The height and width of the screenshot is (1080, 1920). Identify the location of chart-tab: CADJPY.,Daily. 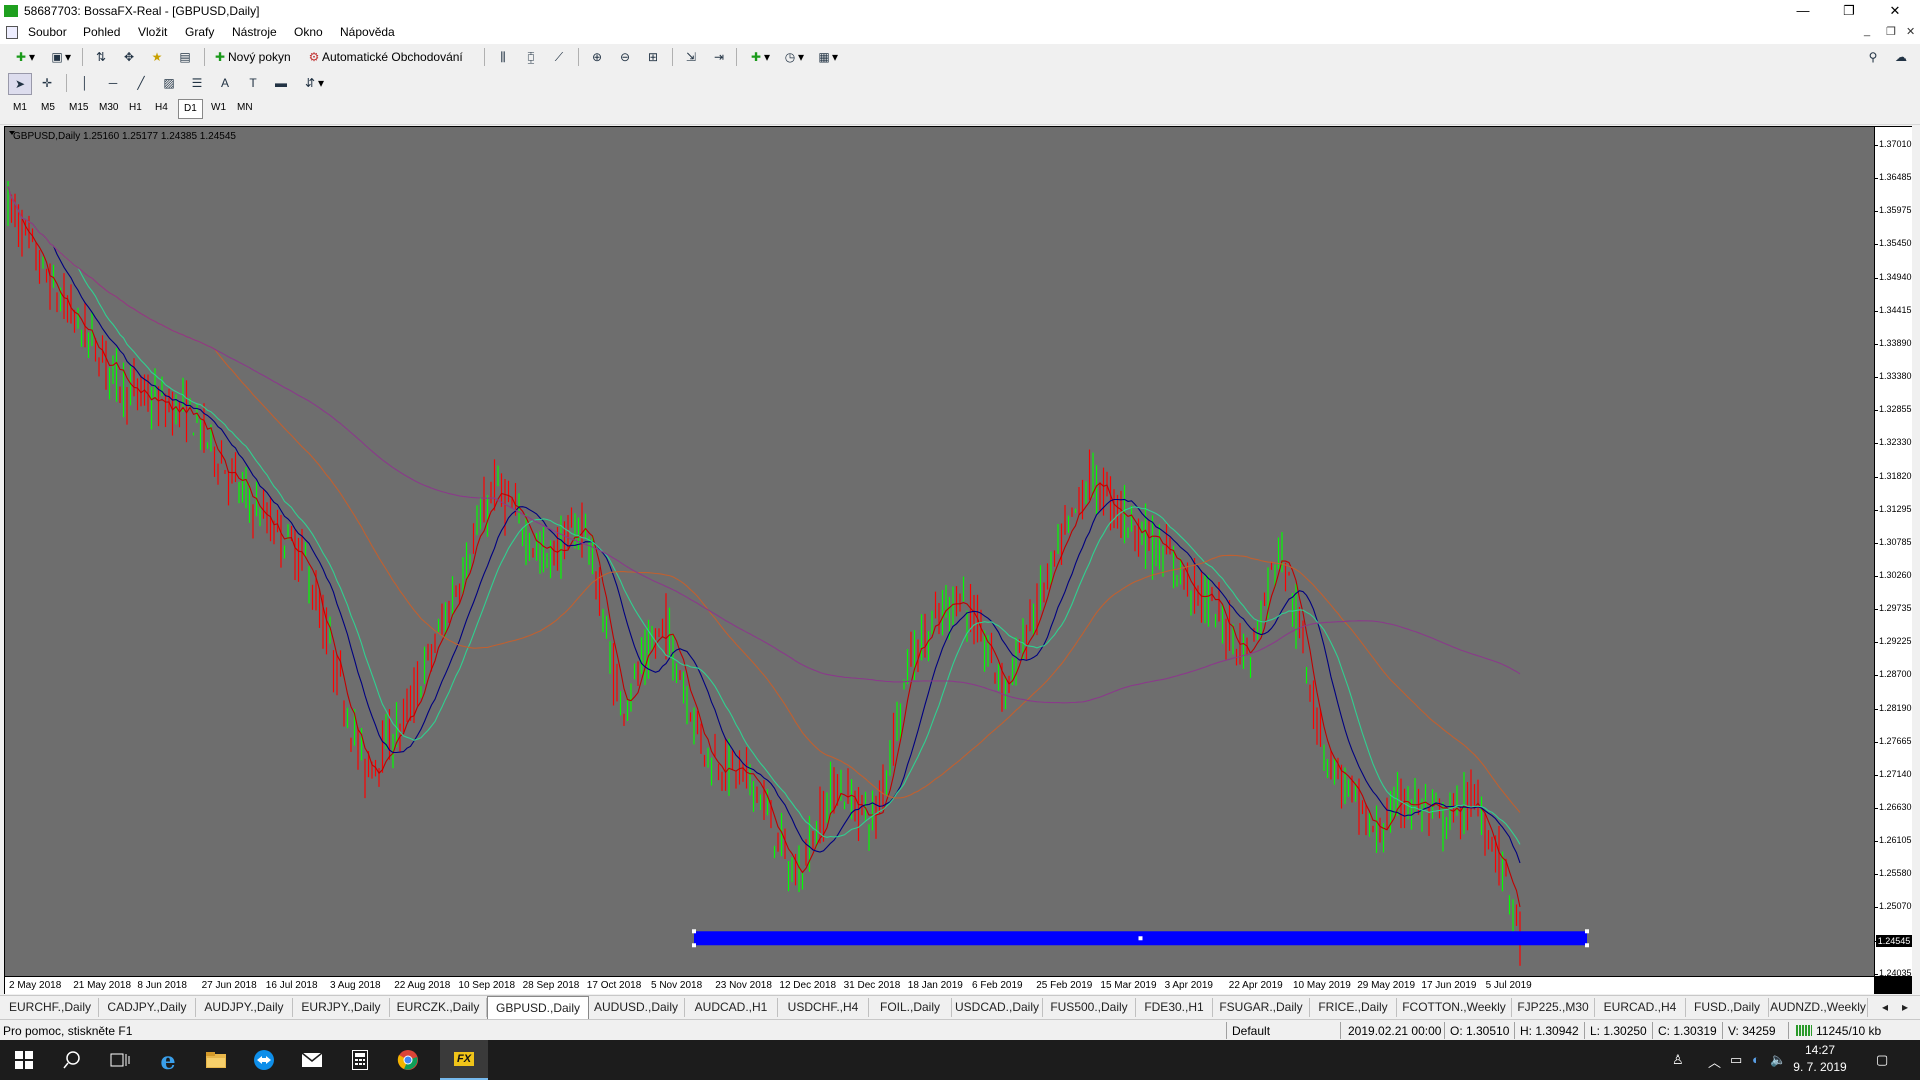
(147, 1007).